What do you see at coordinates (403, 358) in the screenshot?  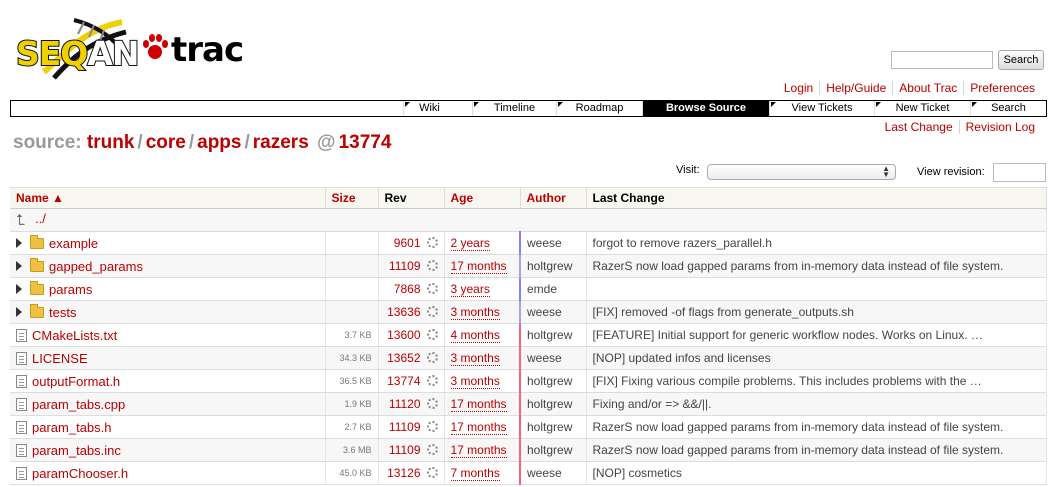 I see `rev-link: 13652` at bounding box center [403, 358].